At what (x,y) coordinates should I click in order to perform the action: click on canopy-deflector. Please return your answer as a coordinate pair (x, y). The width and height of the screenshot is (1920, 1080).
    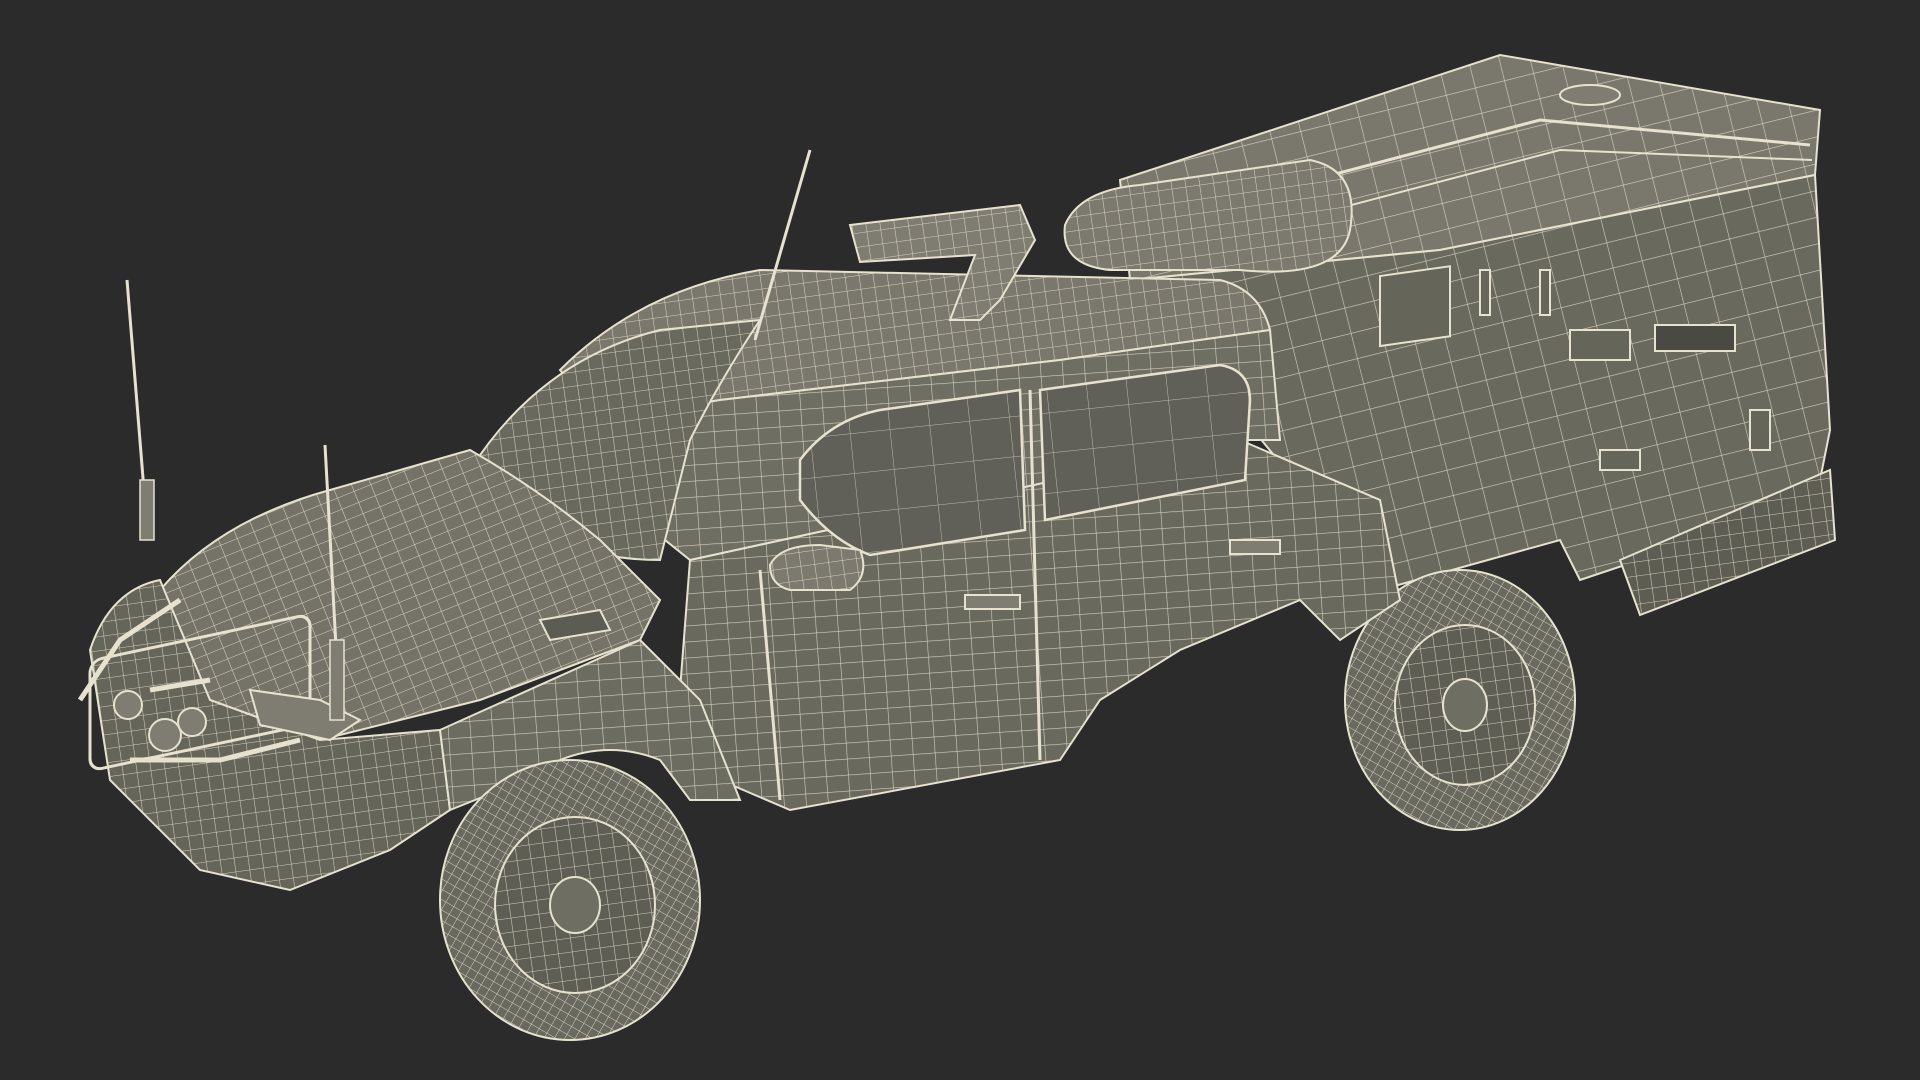
    Looking at the image, I should click on (1208, 215).